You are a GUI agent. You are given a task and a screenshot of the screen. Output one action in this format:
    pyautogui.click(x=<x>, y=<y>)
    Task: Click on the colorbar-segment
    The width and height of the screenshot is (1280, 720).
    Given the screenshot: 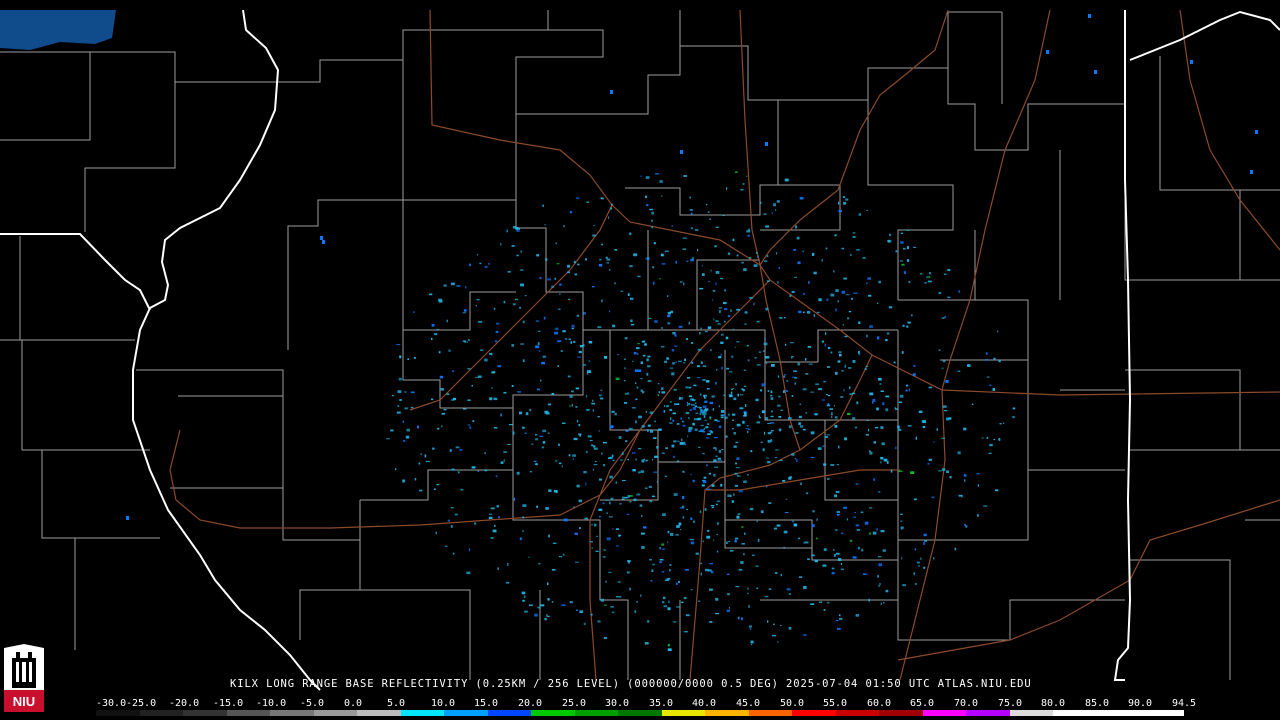 What is the action you would take?
    pyautogui.click(x=1118, y=713)
    